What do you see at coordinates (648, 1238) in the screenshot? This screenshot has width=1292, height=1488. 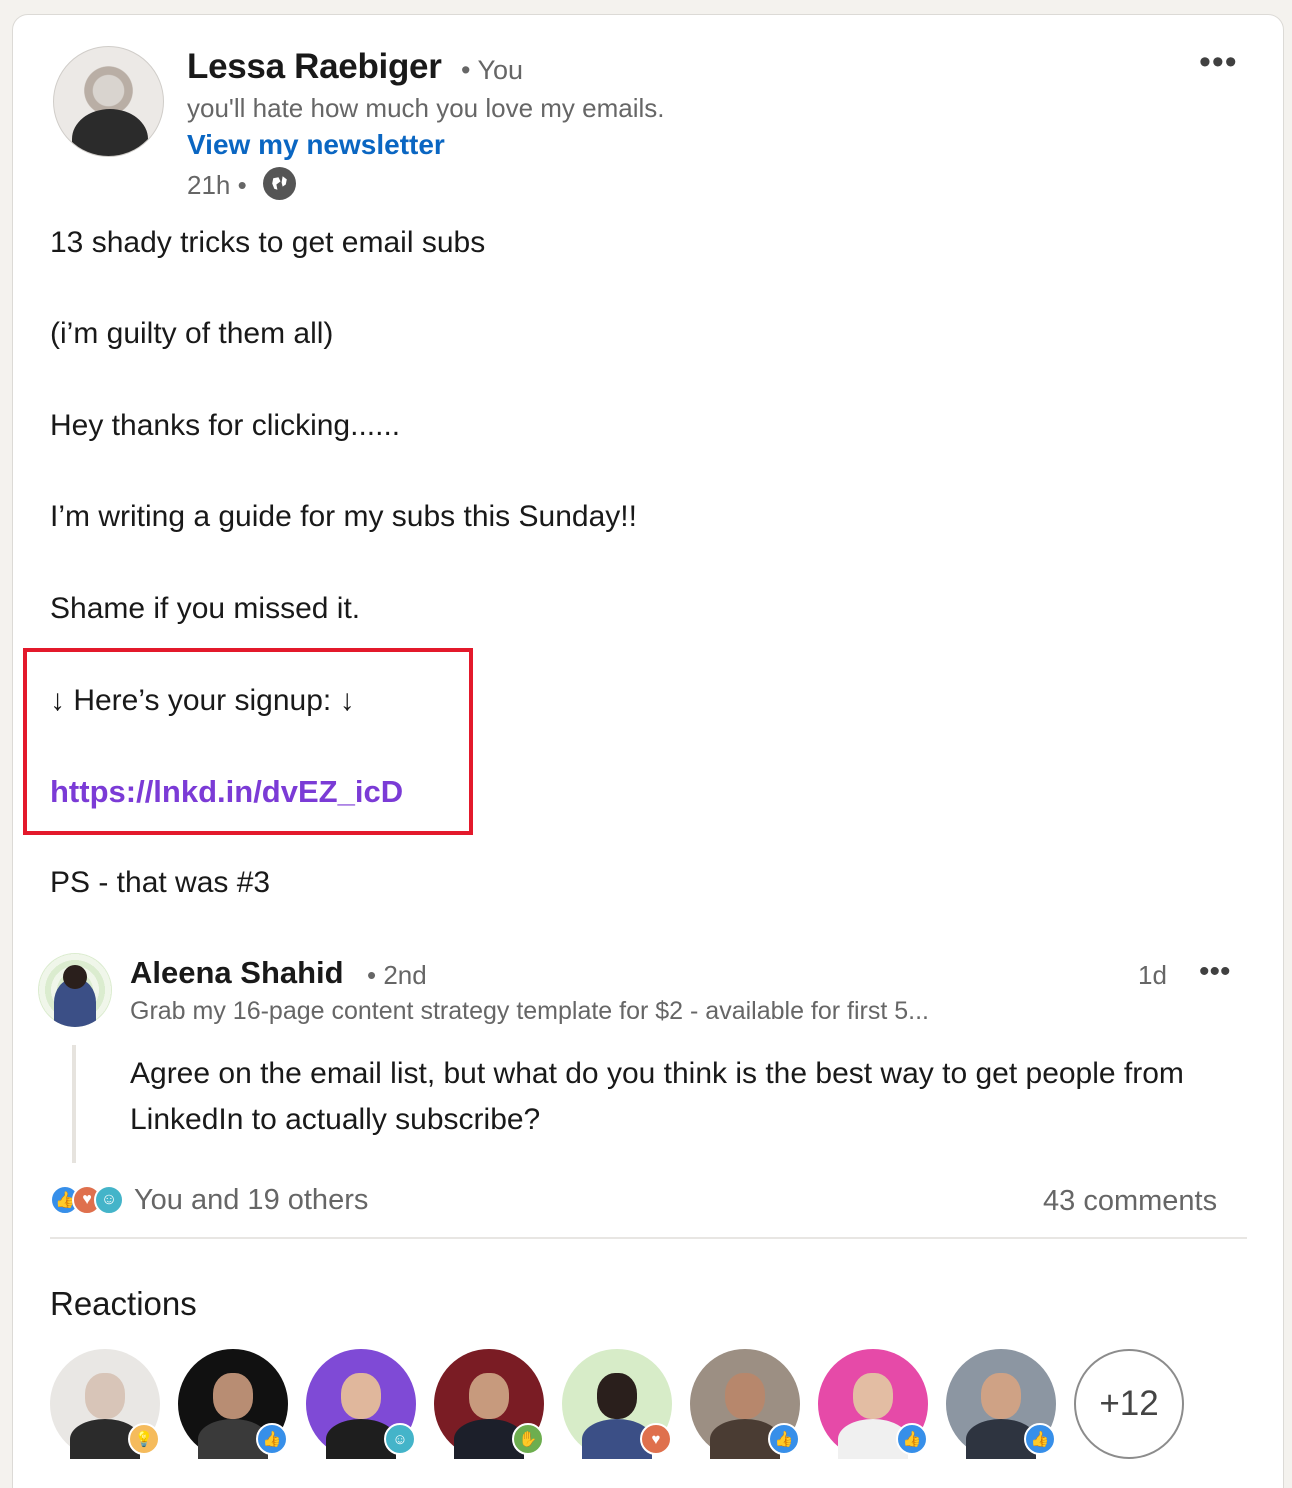 I see `divider` at bounding box center [648, 1238].